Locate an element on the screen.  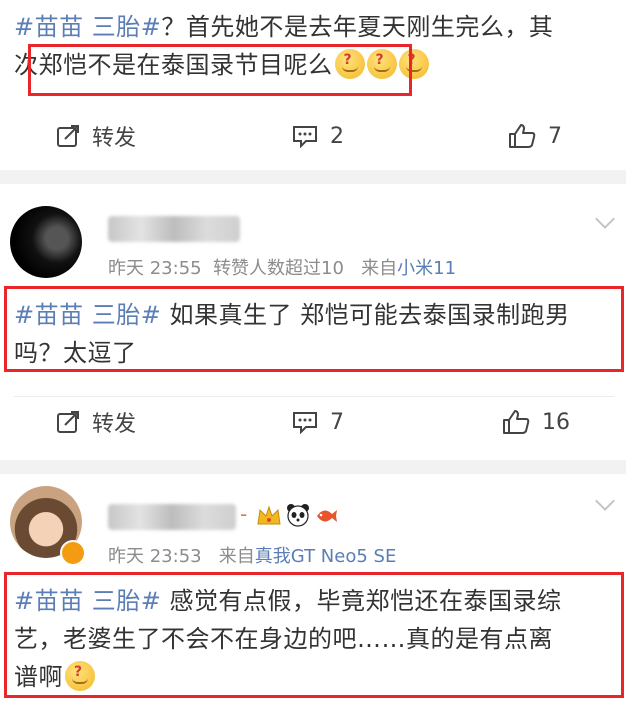
koi-fish-icon is located at coordinates (327, 516).